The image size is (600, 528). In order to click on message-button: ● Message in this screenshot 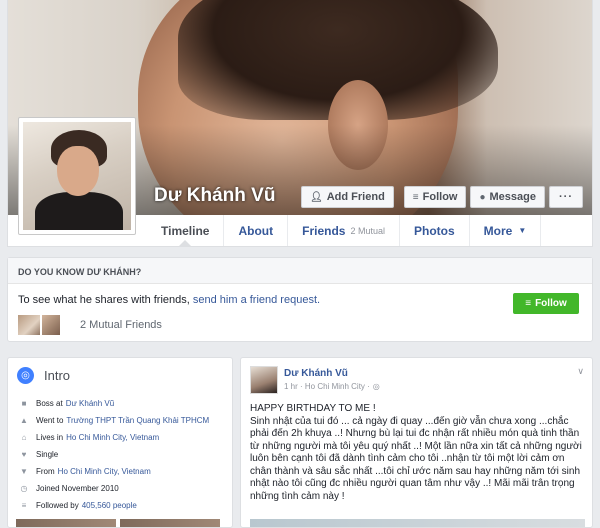, I will do `click(507, 197)`.